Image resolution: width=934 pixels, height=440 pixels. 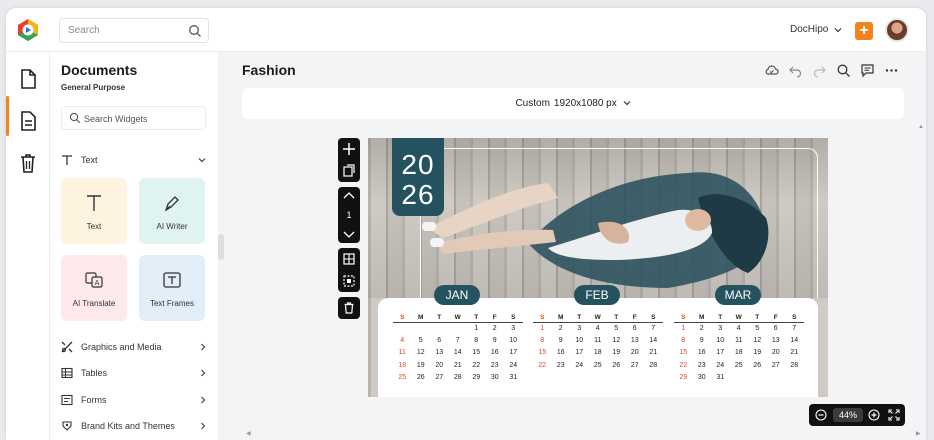 I want to click on global-search, so click(x=134, y=30).